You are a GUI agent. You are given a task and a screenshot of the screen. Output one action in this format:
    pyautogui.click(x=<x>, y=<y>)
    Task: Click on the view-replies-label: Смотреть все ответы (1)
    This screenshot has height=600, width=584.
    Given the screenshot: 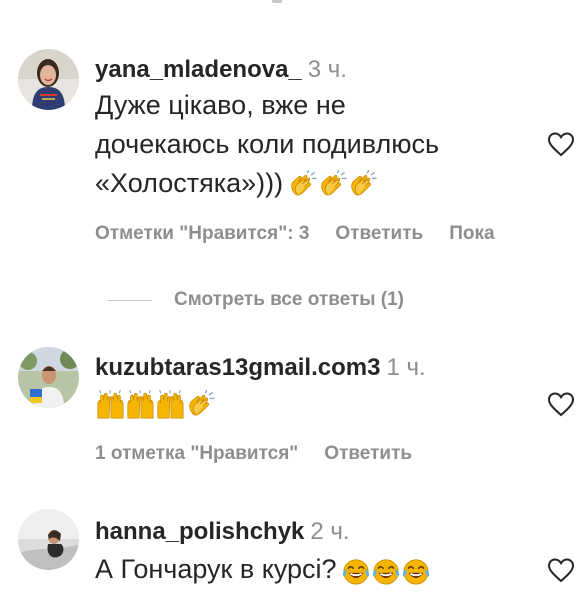 What is the action you would take?
    pyautogui.click(x=289, y=299)
    